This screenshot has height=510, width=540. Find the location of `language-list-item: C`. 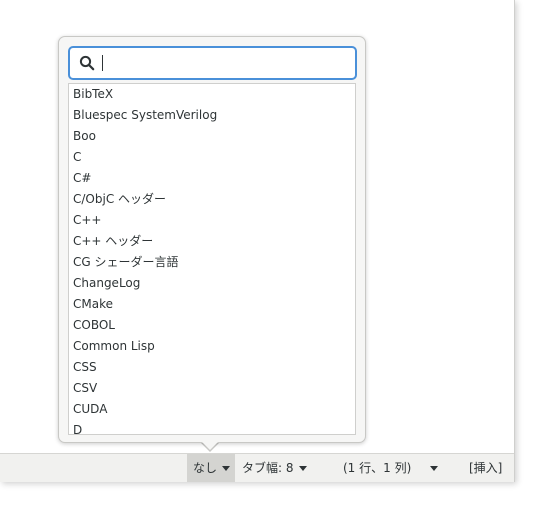

language-list-item: C is located at coordinates (212, 157).